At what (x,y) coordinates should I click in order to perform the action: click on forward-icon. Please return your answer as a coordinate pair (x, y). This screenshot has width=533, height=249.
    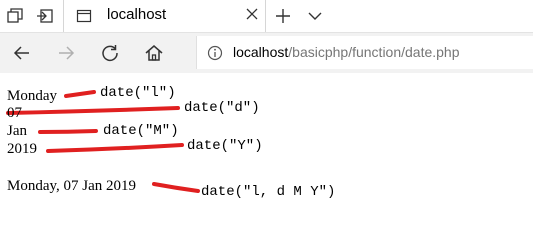
    Looking at the image, I should click on (66, 53).